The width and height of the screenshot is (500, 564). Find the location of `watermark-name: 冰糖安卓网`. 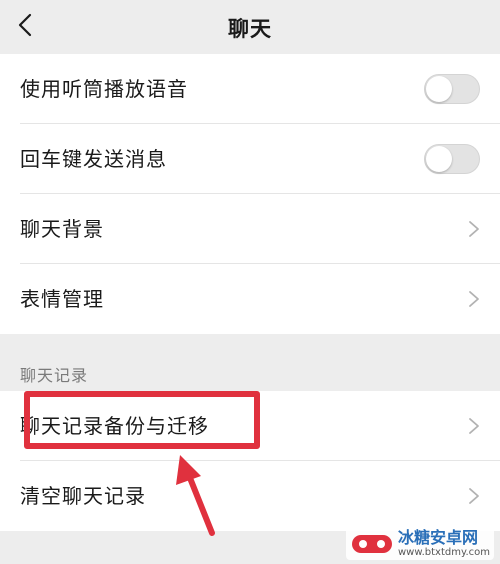

watermark-name: 冰糖安卓网 is located at coordinates (437, 537).